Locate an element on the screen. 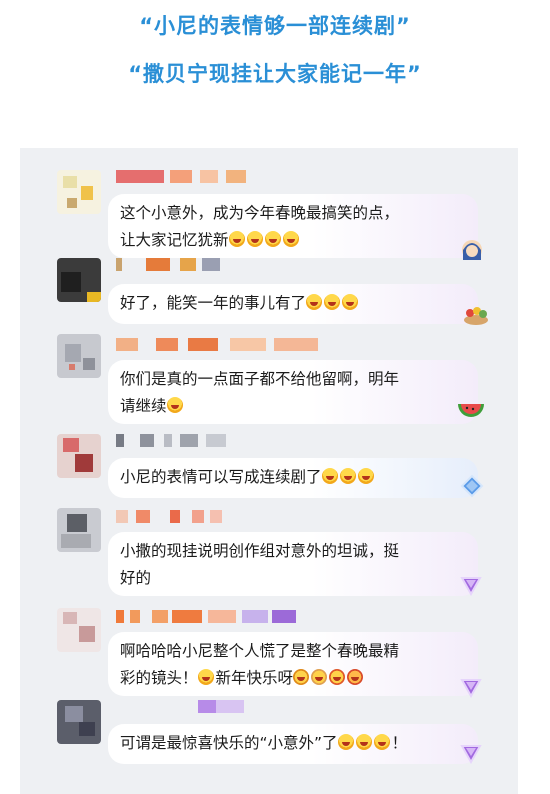  comment-bubble: 这个小意外，成为今年春晚最搞笑的点， 让大家记忆犹新 is located at coordinates (293, 226).